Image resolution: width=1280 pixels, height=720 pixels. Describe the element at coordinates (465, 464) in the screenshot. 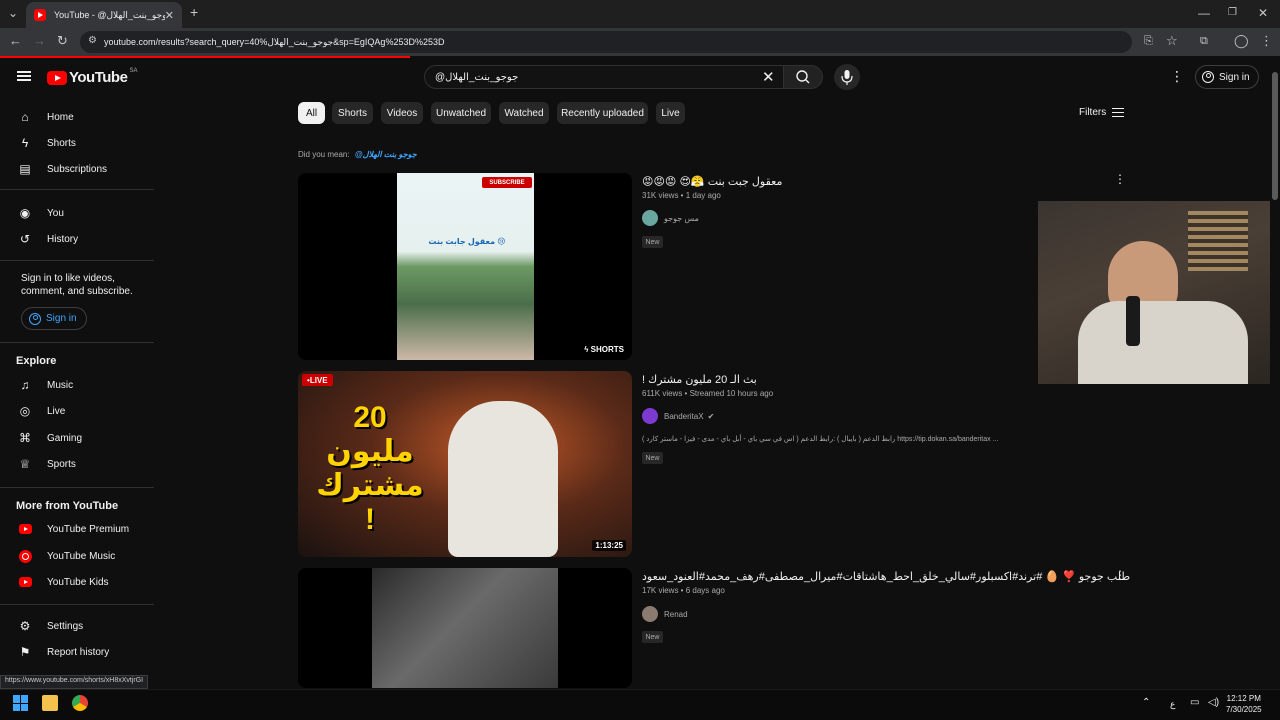

I see `result-thumbnail: • LIVE 20 مليون مشترك ! 1:13:25` at that location.